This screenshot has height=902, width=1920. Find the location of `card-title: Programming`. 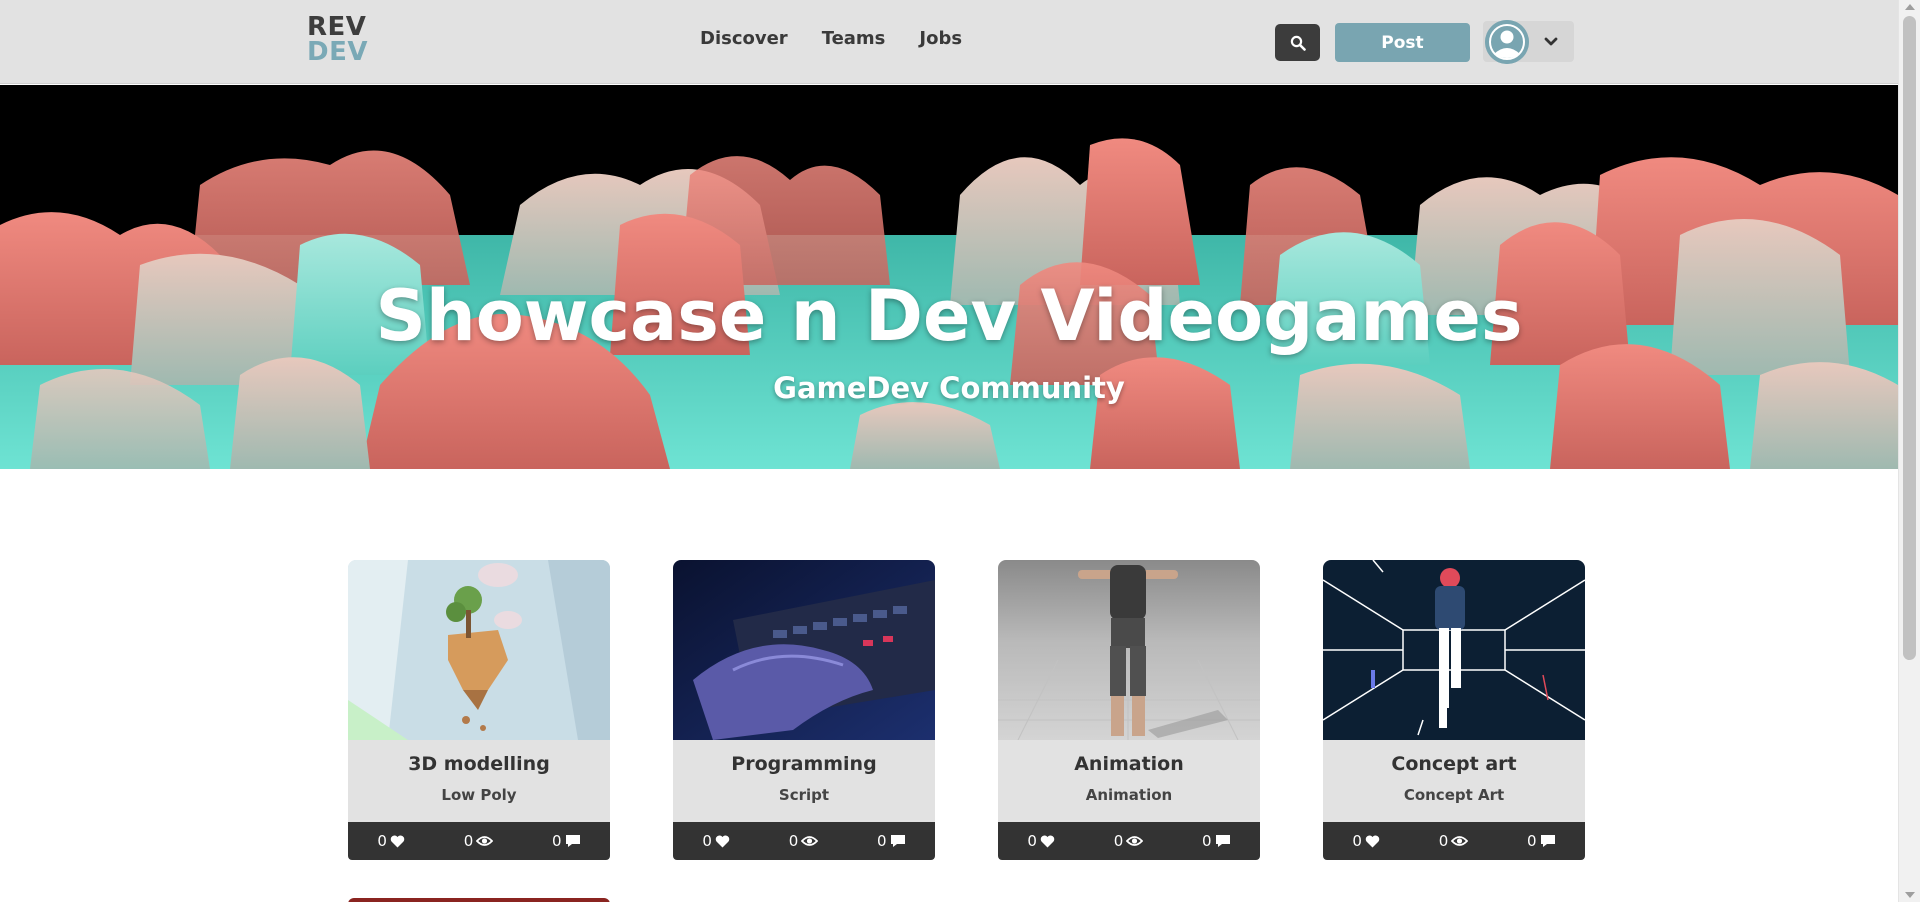

card-title: Programming is located at coordinates (804, 764).